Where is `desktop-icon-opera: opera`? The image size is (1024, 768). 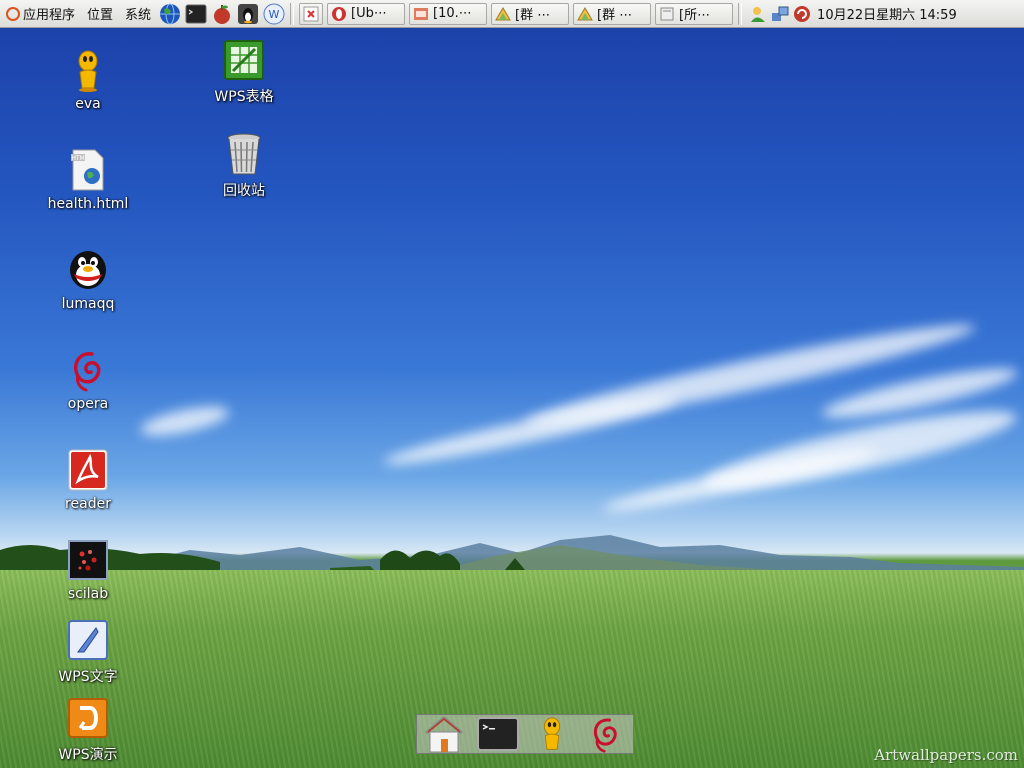
desktop-icon-opera: opera is located at coordinates (88, 380).